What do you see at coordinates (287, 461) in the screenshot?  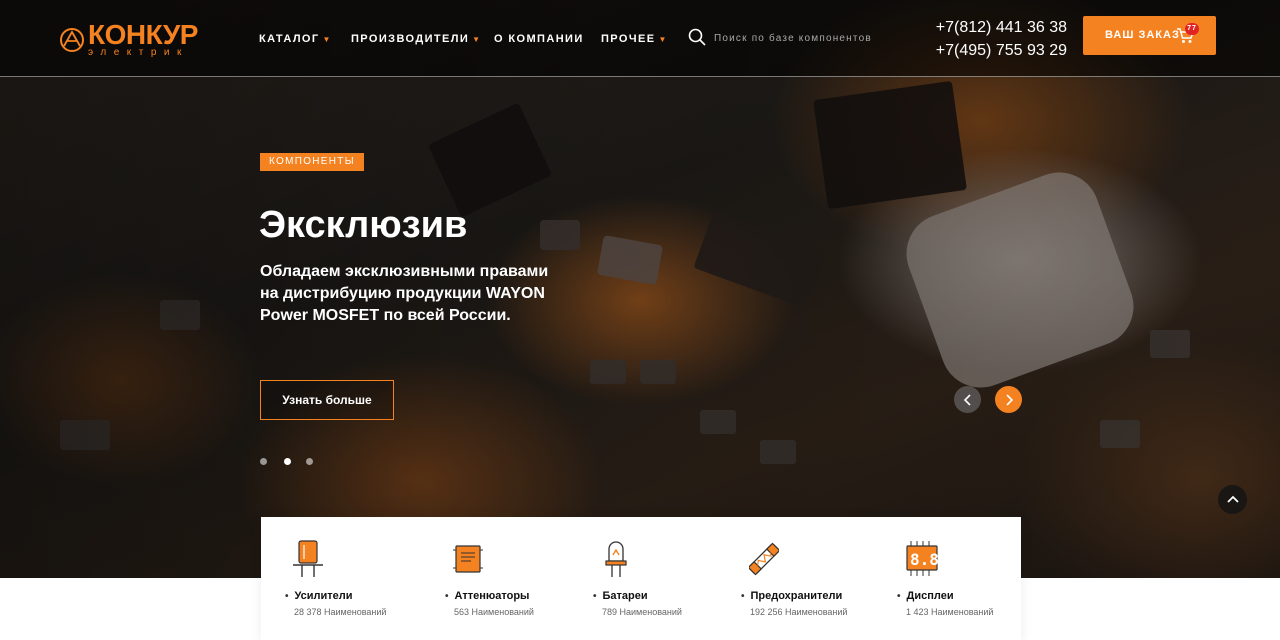 I see `slider-dot-active` at bounding box center [287, 461].